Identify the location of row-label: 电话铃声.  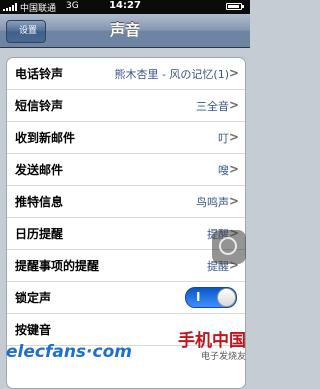
(39, 74).